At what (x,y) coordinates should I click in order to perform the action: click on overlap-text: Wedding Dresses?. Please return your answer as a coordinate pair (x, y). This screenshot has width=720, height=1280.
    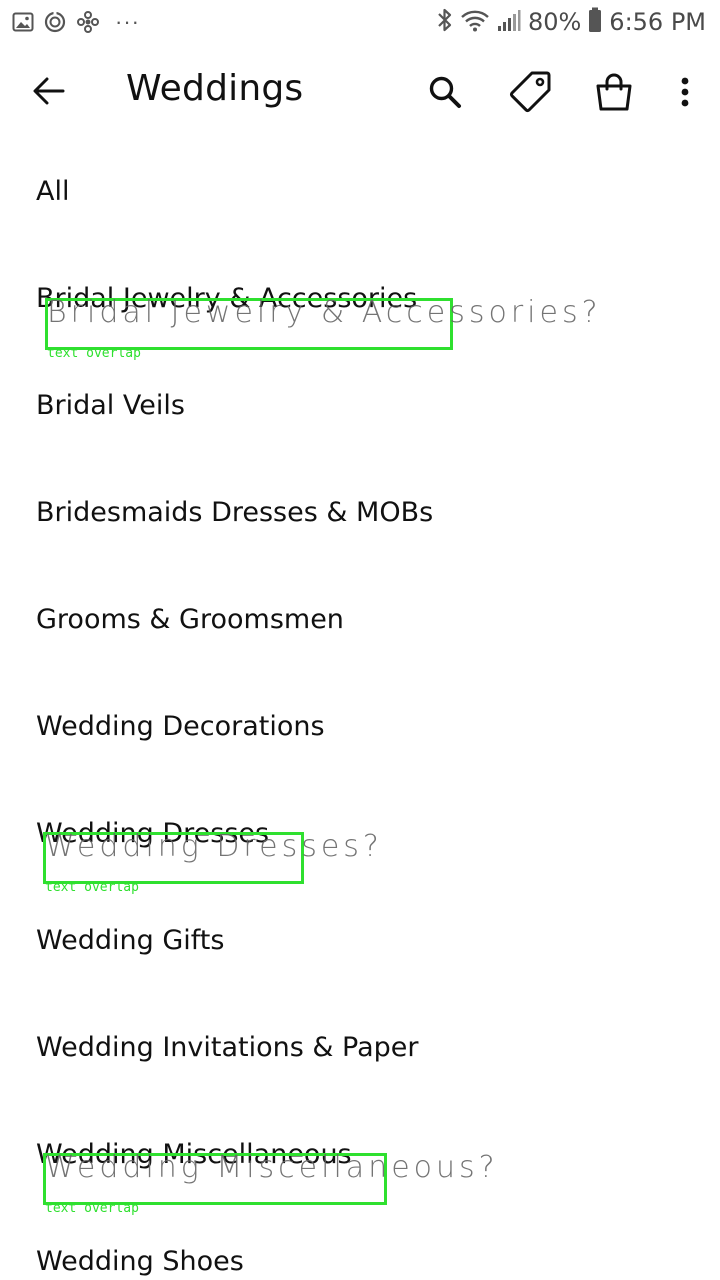
    Looking at the image, I should click on (214, 846).